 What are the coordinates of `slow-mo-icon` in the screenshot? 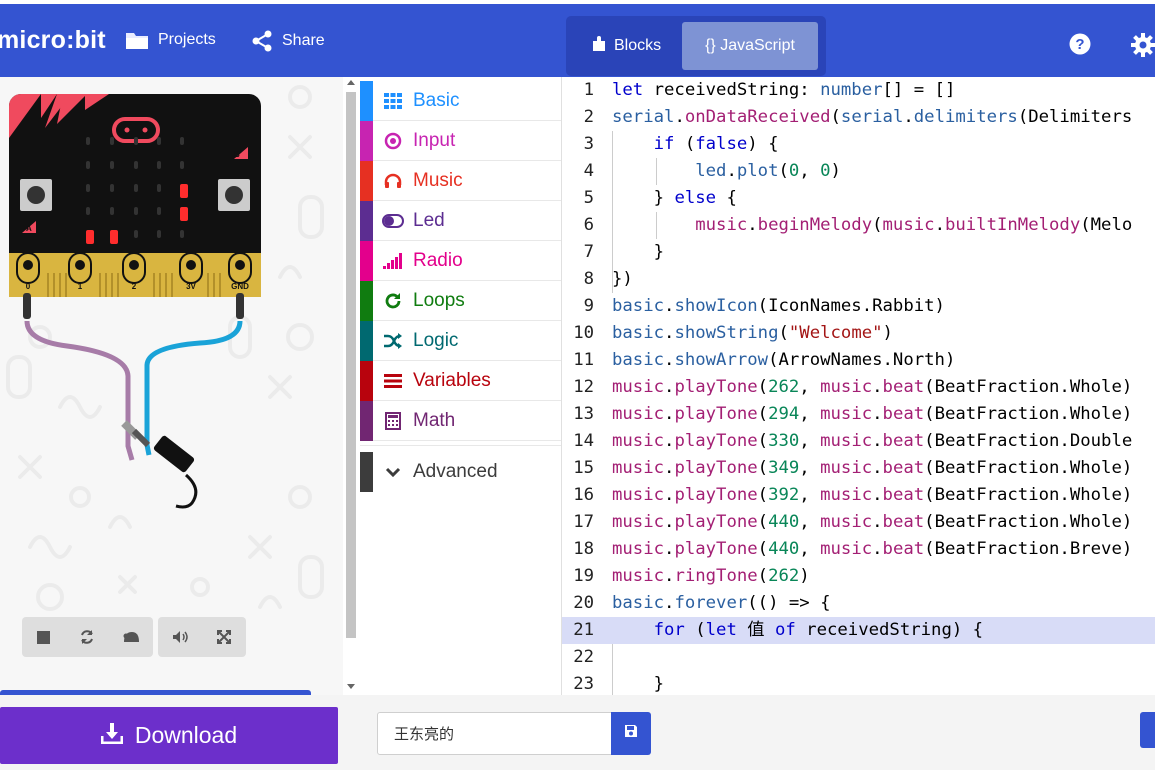 It's located at (131, 637).